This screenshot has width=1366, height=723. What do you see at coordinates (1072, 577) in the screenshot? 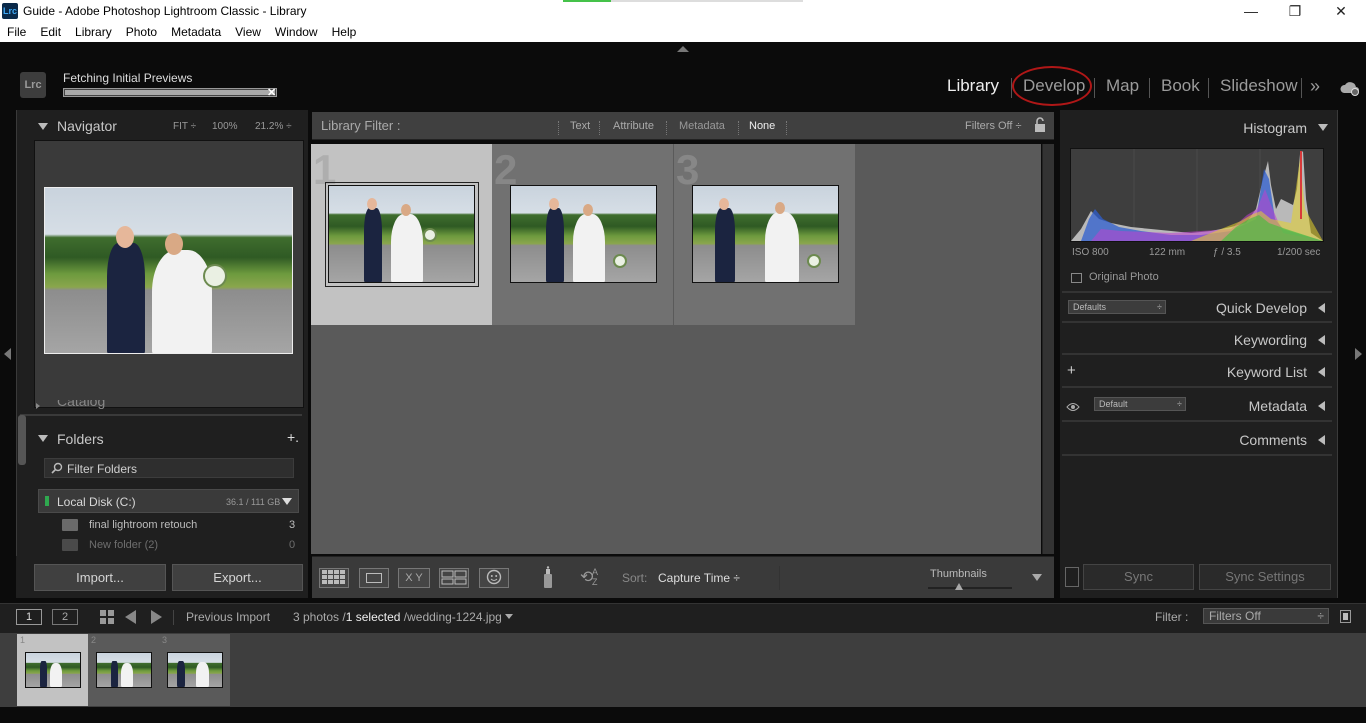
I see `auto-sync-toggle` at bounding box center [1072, 577].